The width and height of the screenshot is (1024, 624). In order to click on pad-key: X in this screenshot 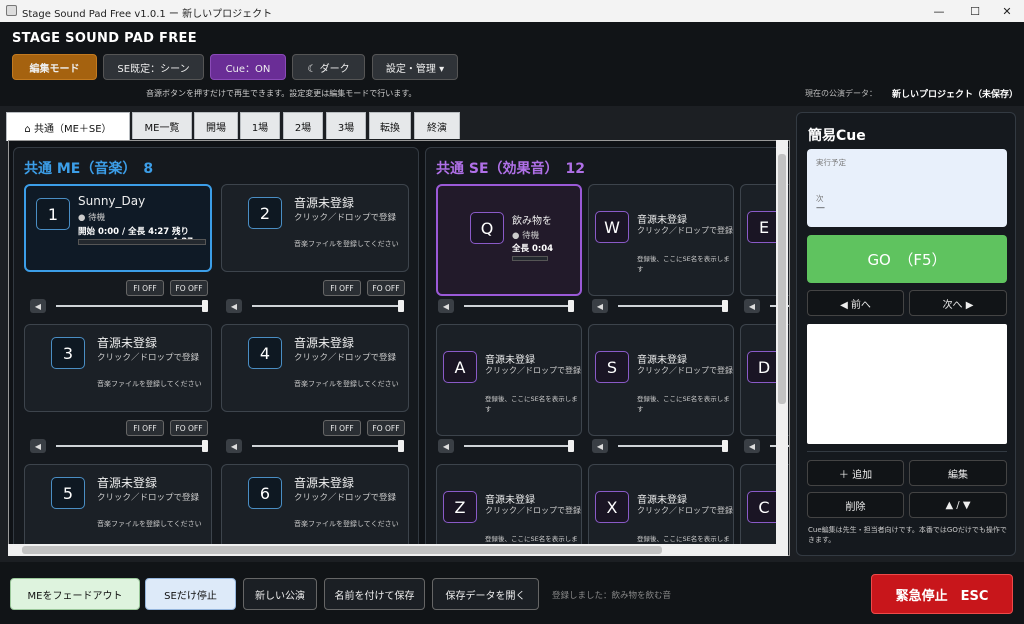, I will do `click(612, 507)`.